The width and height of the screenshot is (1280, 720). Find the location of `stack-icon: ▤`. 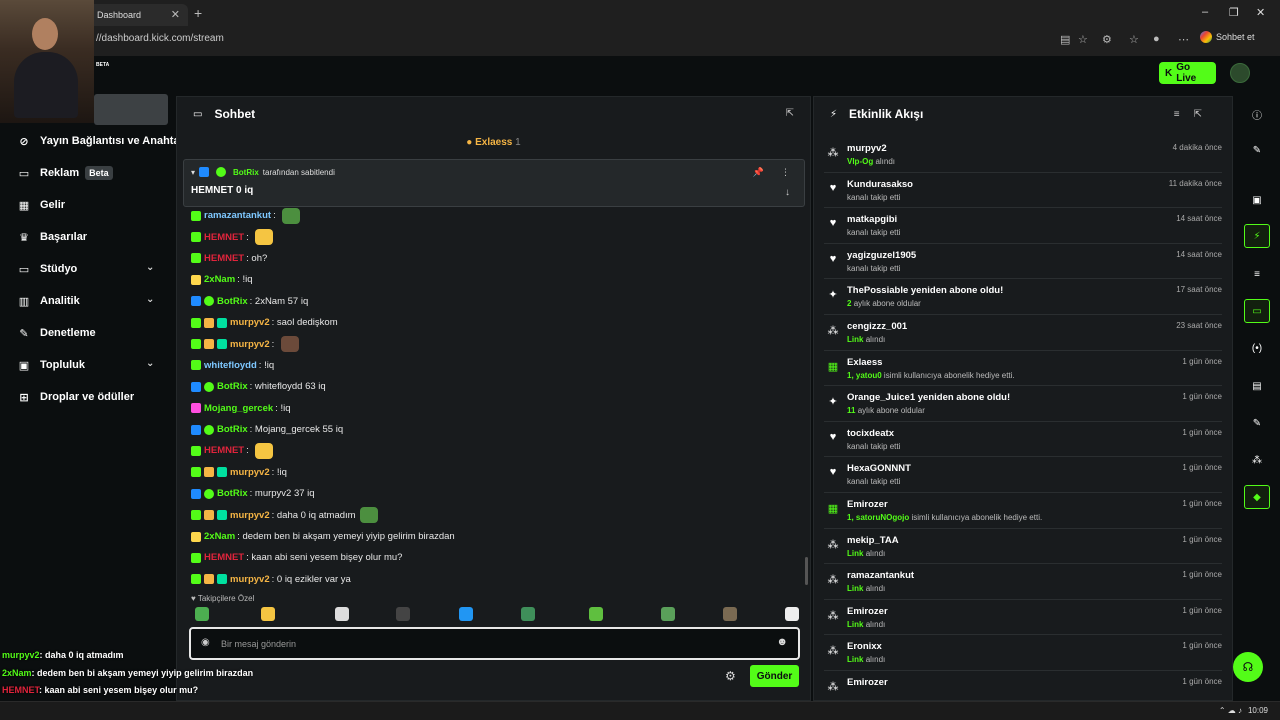

stack-icon: ▤ is located at coordinates (1257, 386).